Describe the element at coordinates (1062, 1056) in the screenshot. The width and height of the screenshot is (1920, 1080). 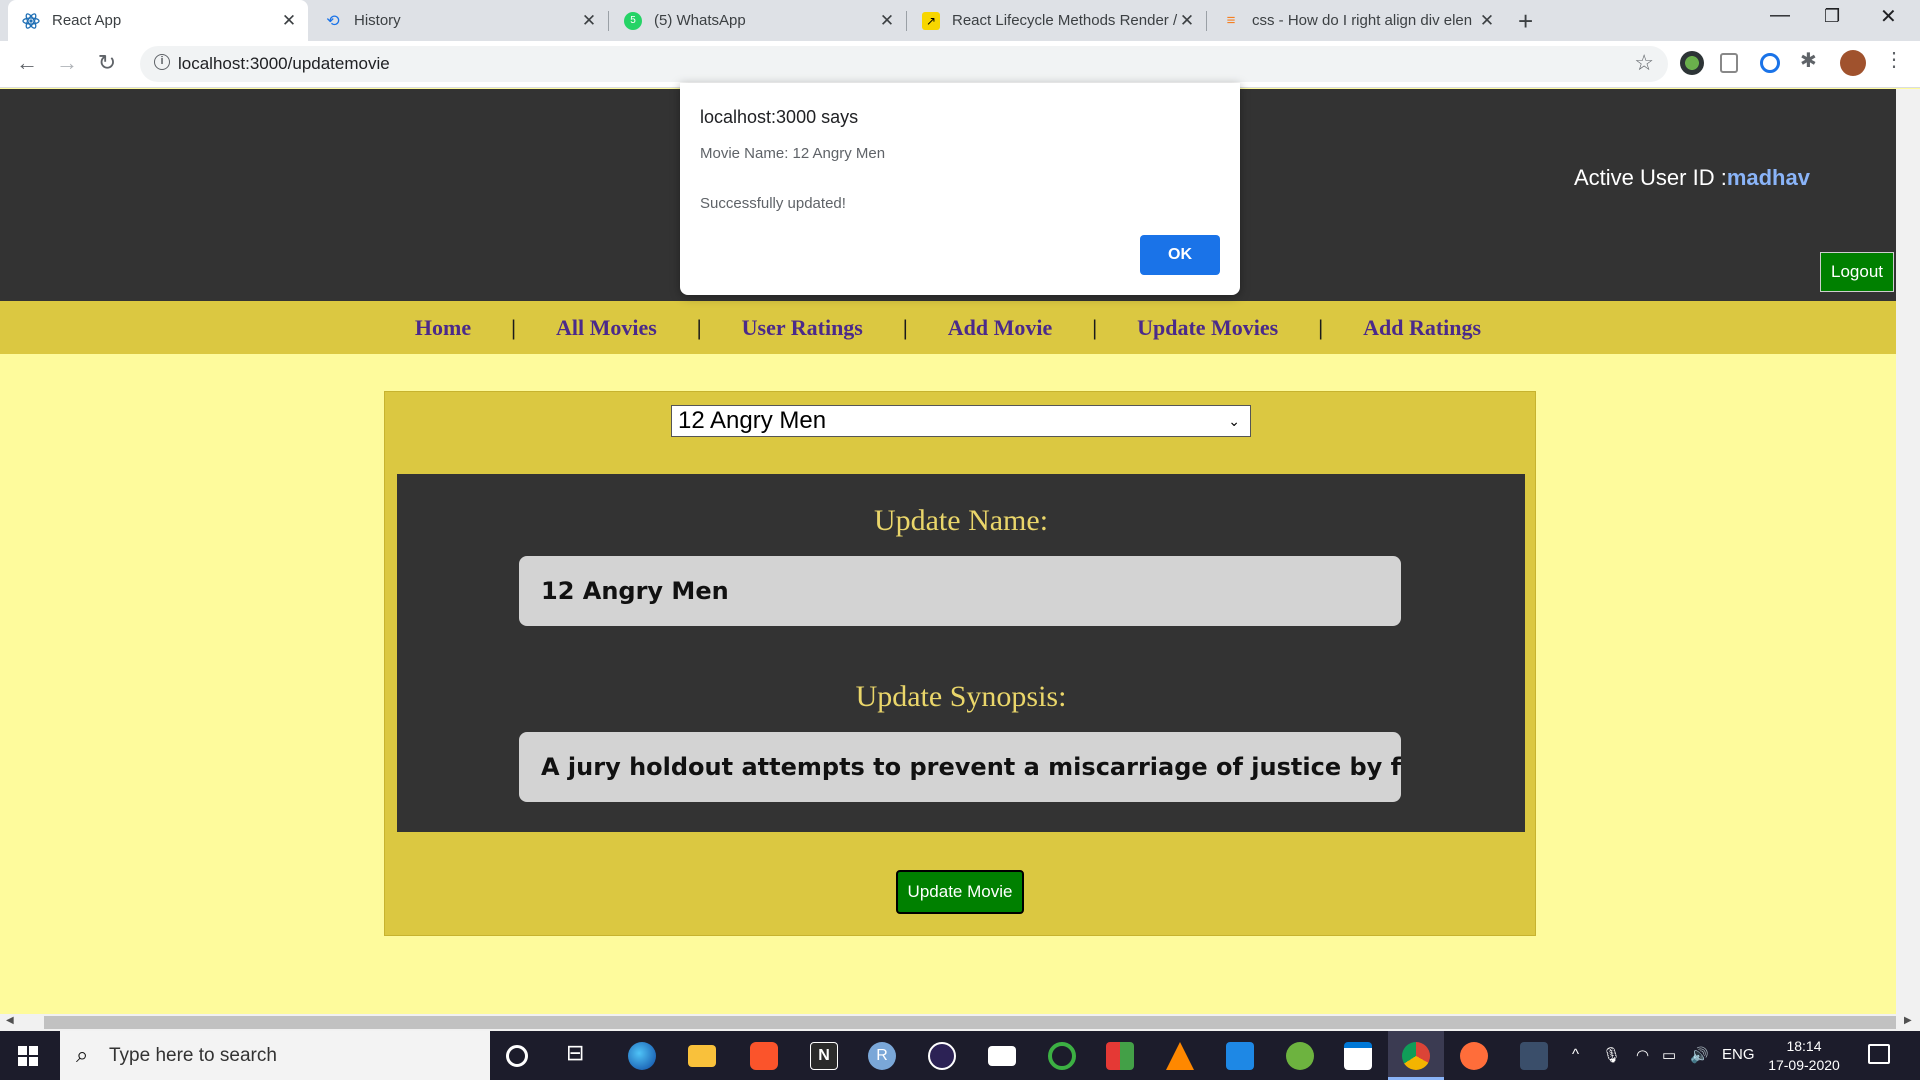
I see `refresh-app-icon` at that location.